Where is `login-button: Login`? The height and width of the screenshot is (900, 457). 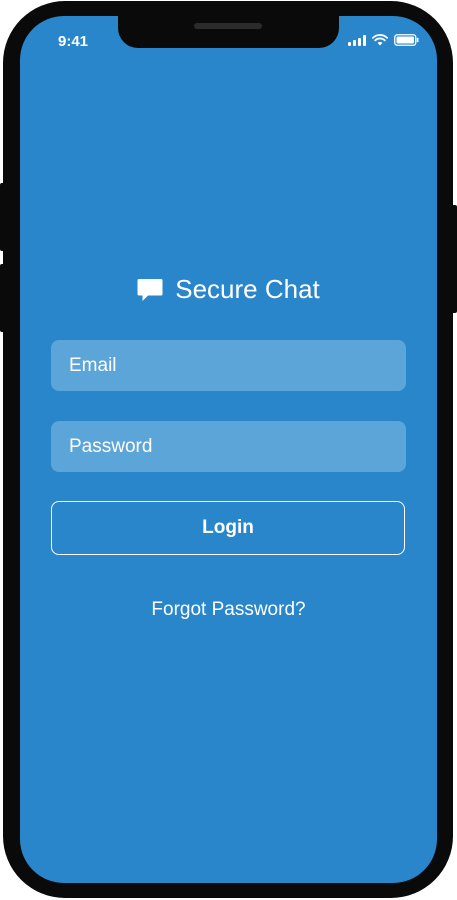
login-button: Login is located at coordinates (228, 528).